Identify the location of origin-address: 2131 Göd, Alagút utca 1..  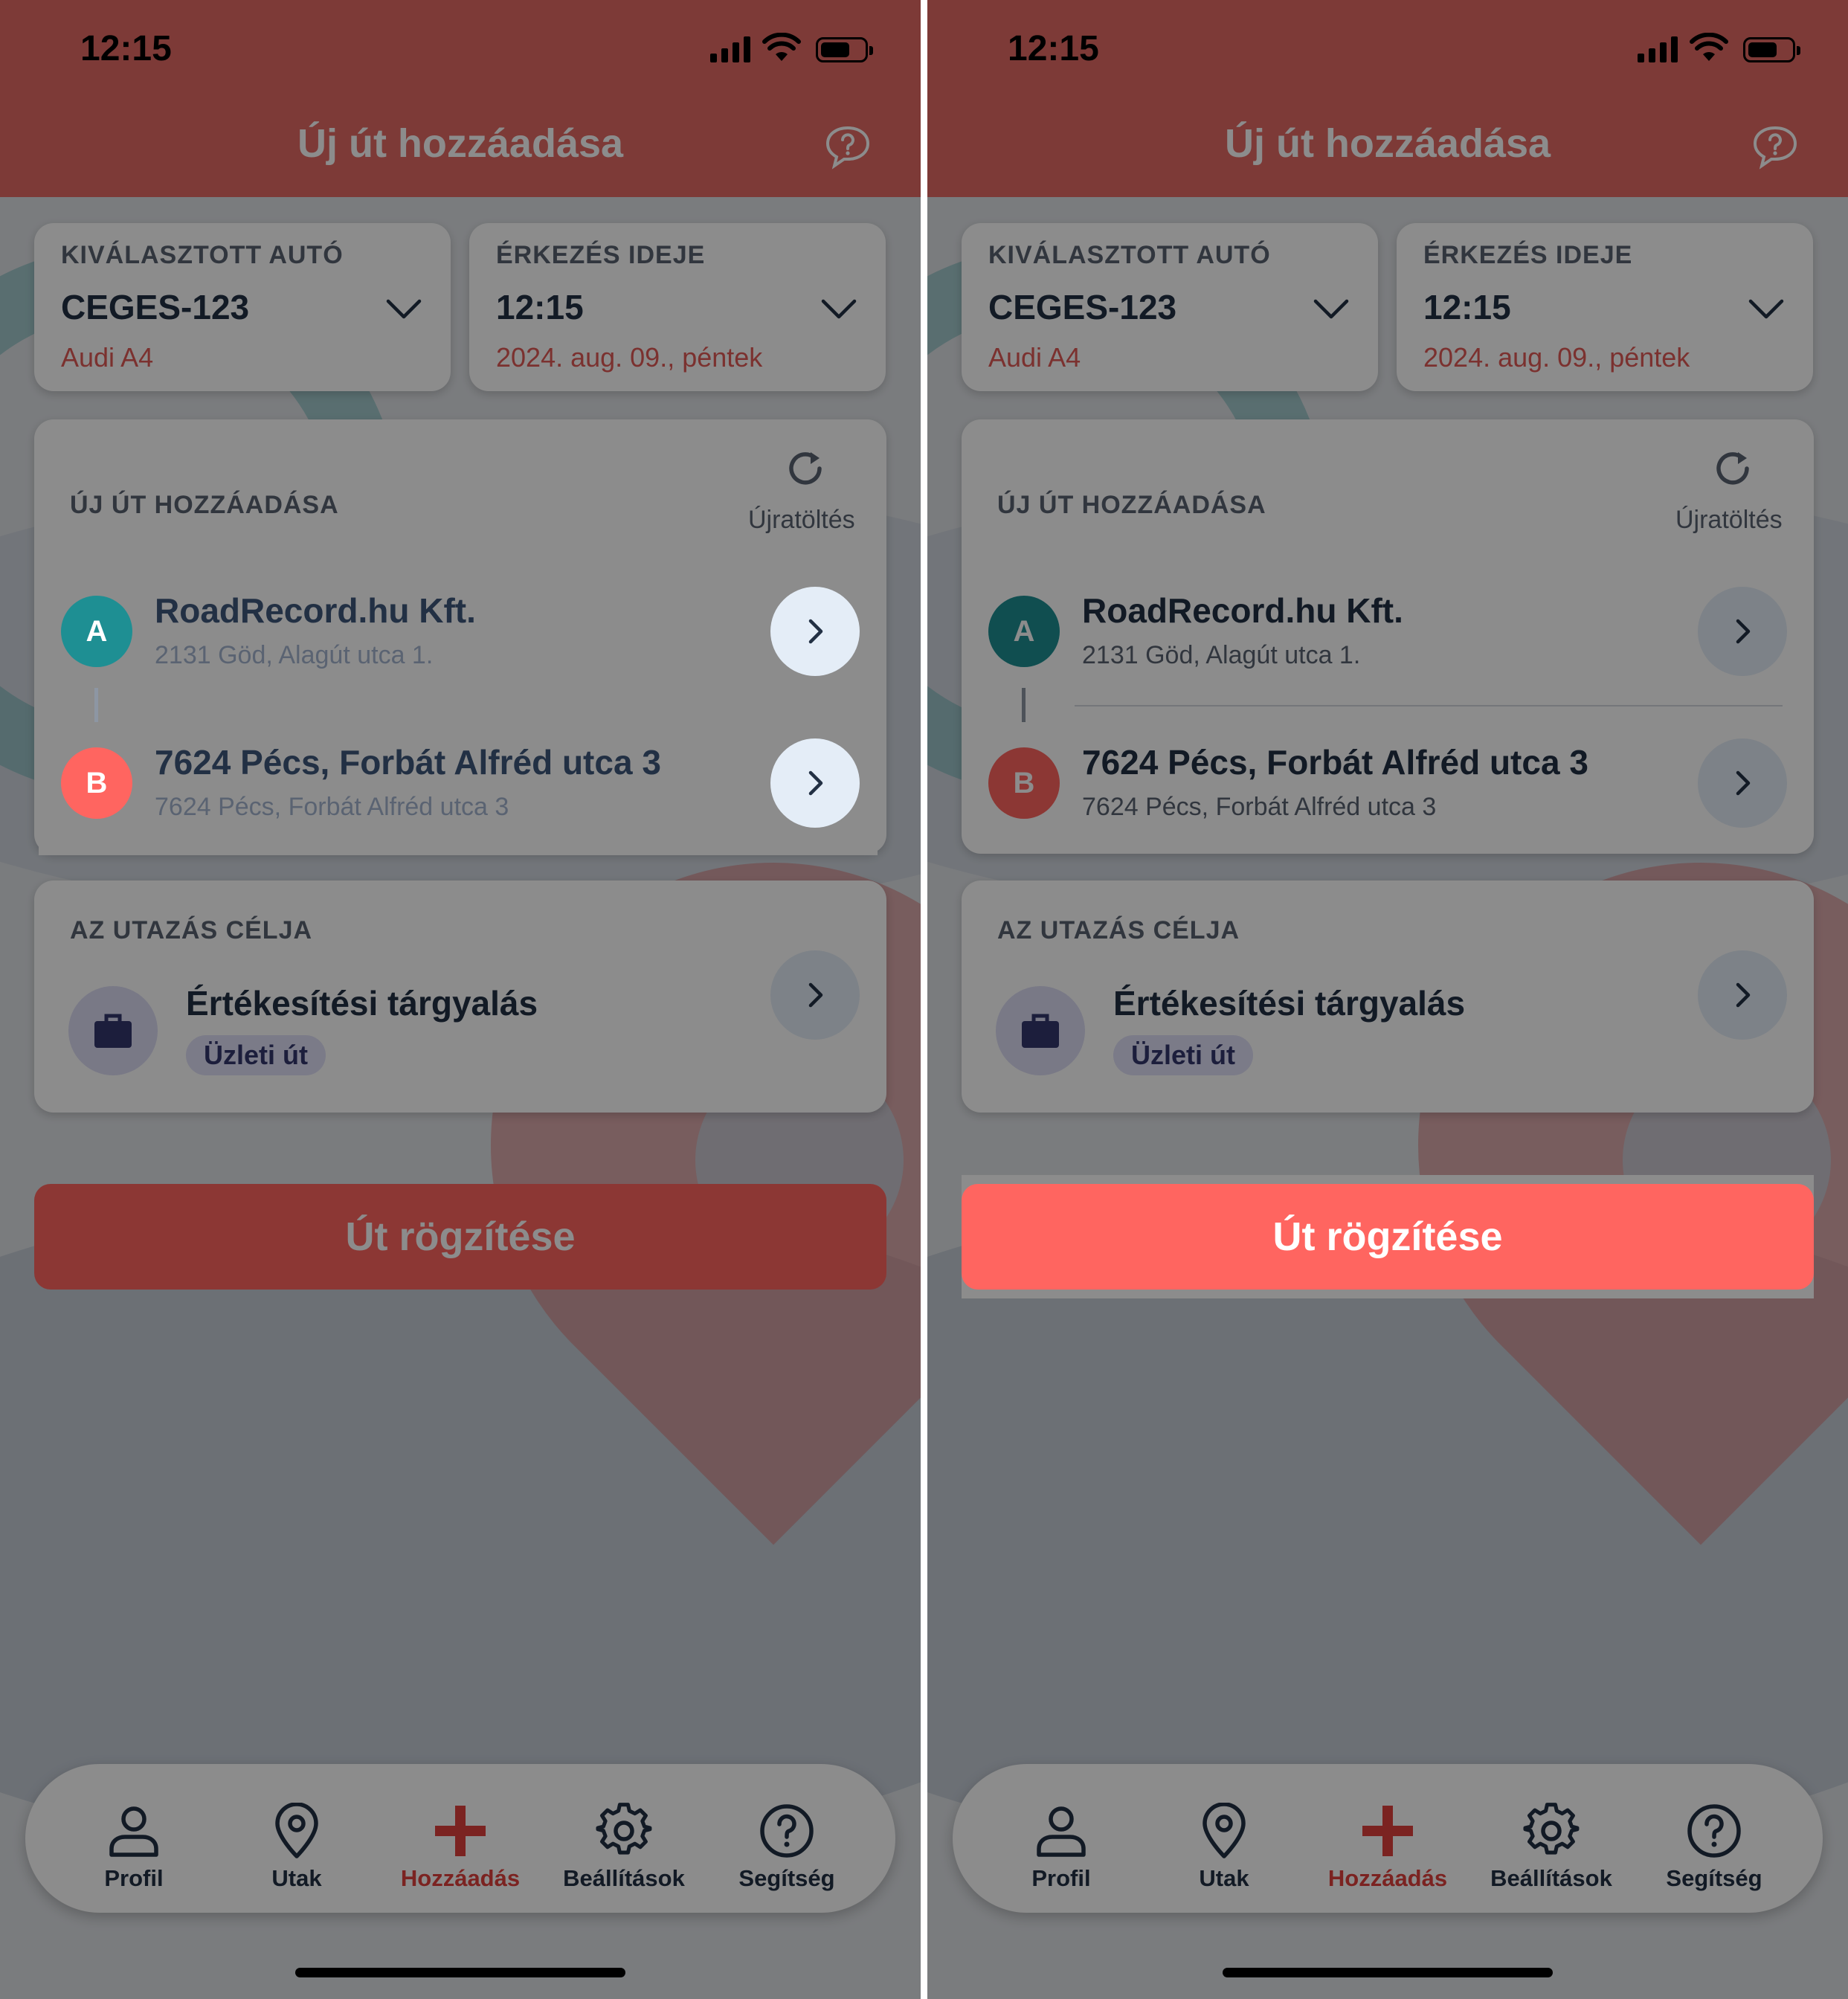
(1221, 655).